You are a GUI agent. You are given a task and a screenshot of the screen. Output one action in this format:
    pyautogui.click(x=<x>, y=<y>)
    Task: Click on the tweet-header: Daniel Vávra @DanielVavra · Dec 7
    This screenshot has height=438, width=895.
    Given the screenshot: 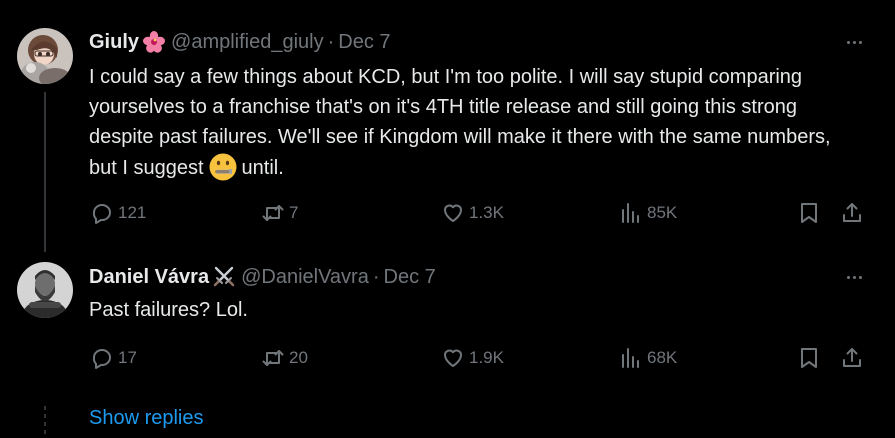 What is the action you would take?
    pyautogui.click(x=262, y=277)
    